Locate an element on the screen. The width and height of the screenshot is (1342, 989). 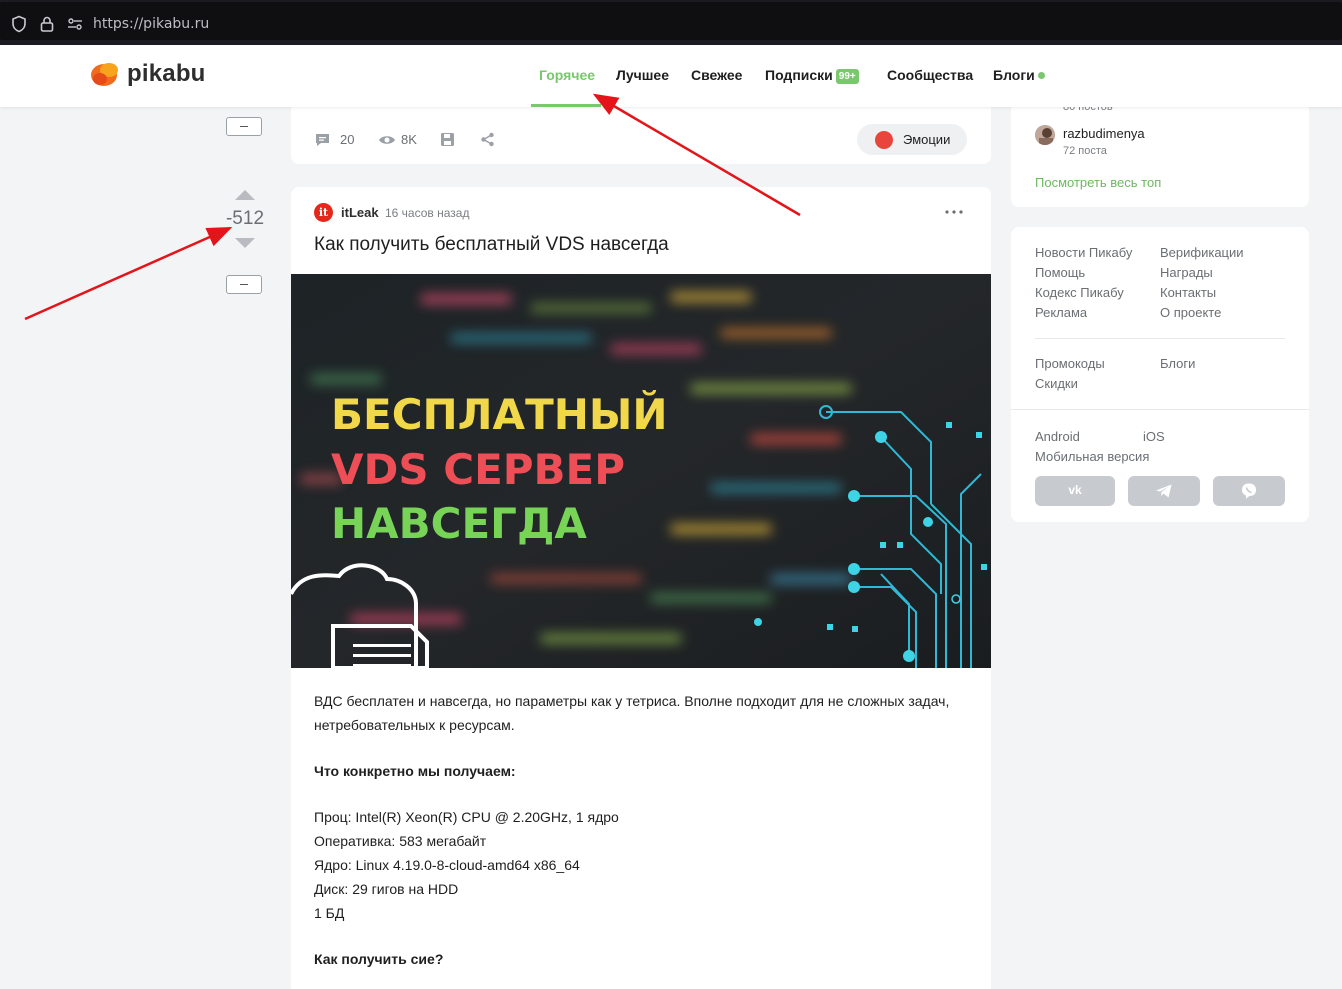
permissions-icon is located at coordinates (75, 24).